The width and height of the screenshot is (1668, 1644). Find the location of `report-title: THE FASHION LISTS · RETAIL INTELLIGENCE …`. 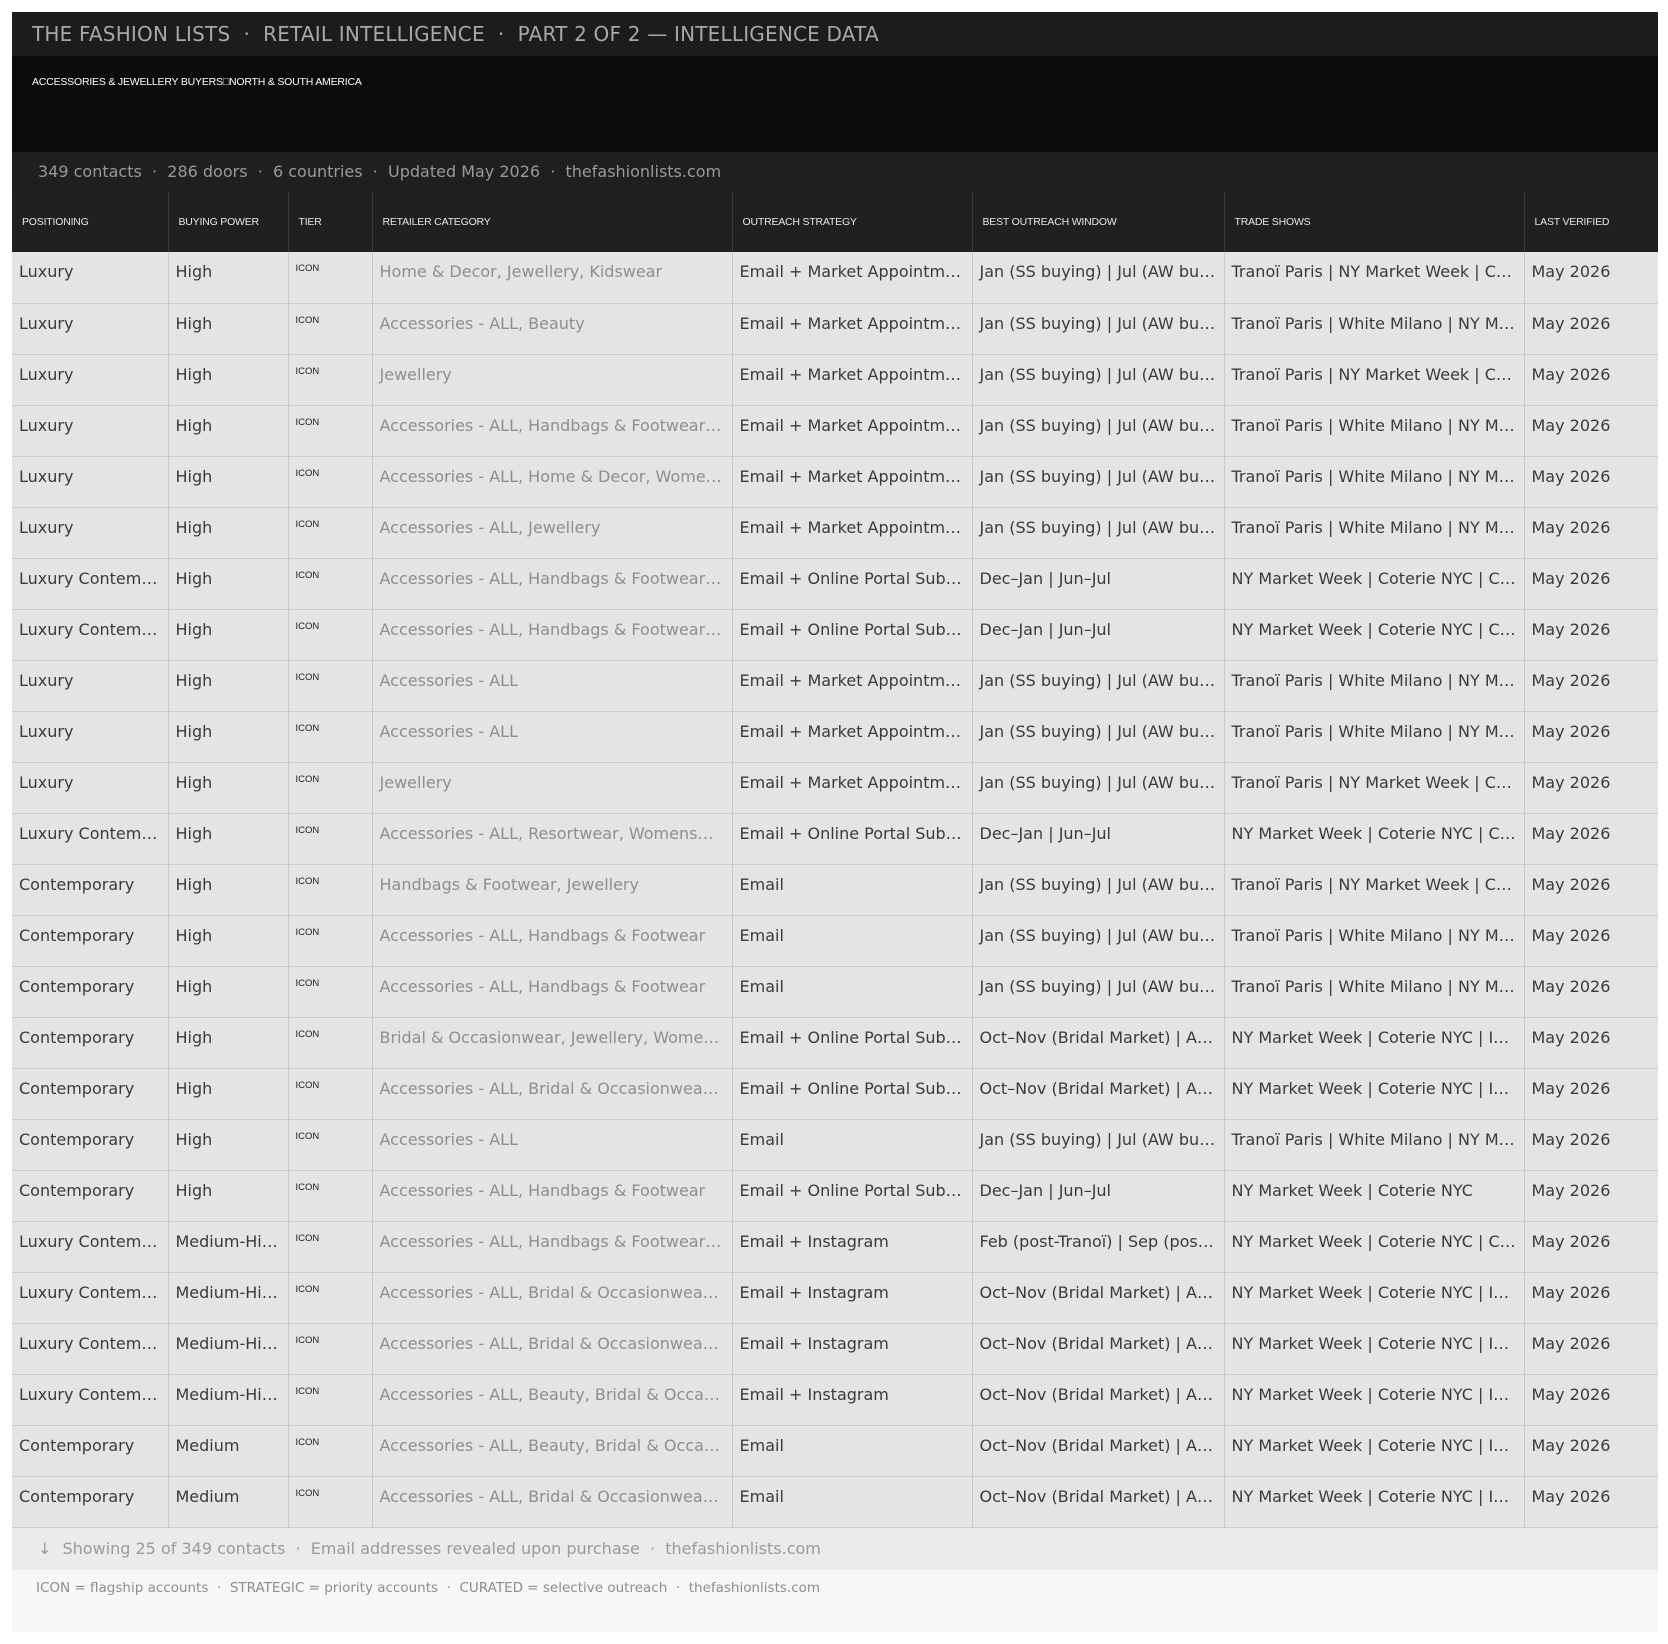

report-title: THE FASHION LISTS · RETAIL INTELLIGENCE … is located at coordinates (455, 34).